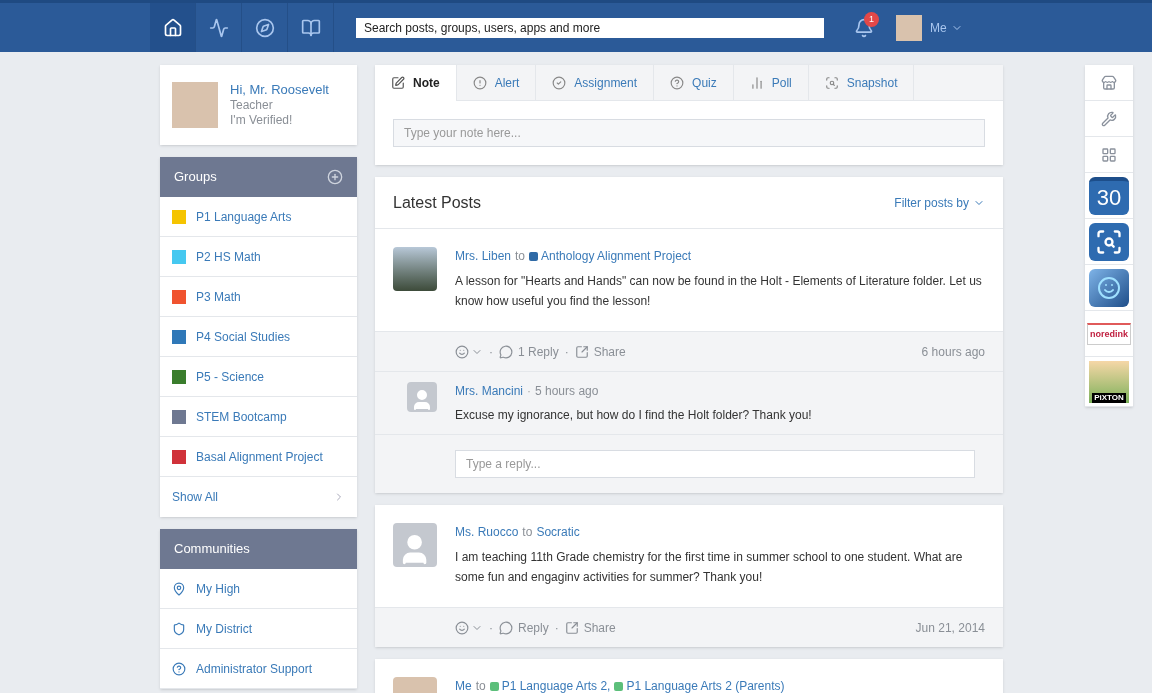 Image resolution: width=1152 pixels, height=693 pixels. Describe the element at coordinates (496, 82) in the screenshot. I see `composer-tab: Alert` at that location.